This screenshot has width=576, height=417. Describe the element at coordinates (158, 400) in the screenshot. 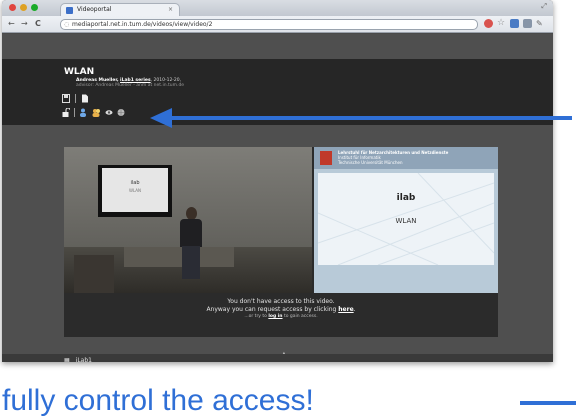

I see `caption-text: fully control the access!` at that location.